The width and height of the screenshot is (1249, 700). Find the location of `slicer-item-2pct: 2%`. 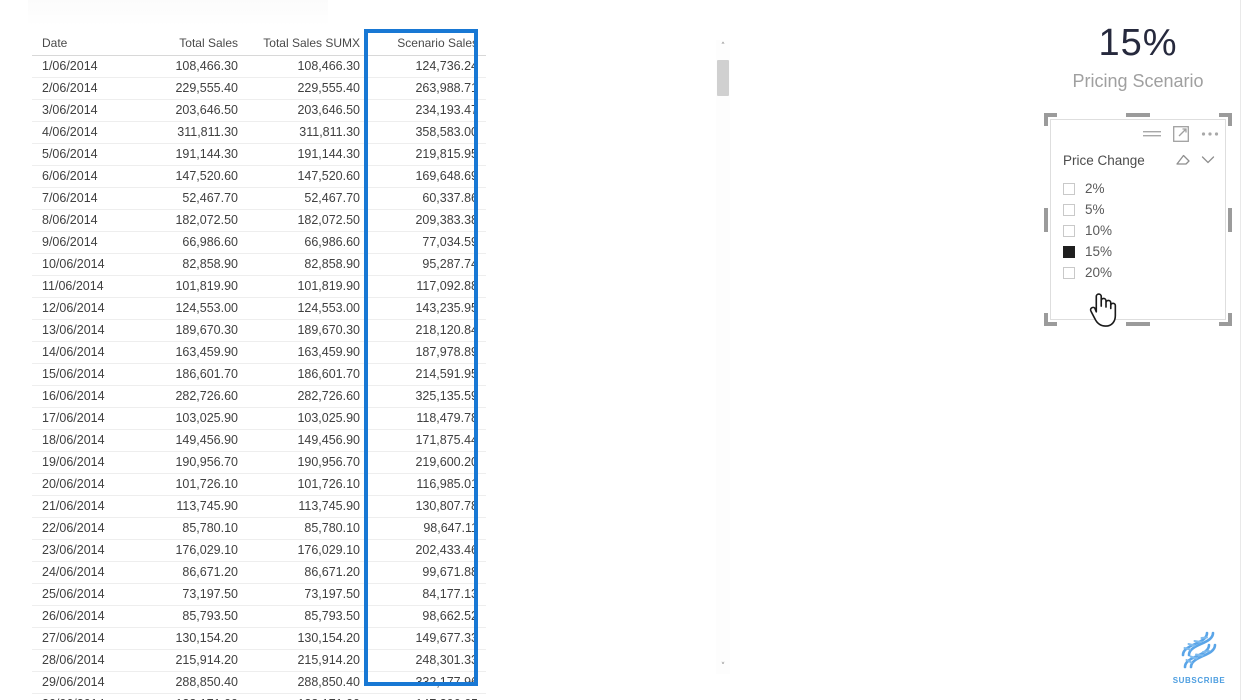

slicer-item-2pct: 2% is located at coordinates (1140, 188).